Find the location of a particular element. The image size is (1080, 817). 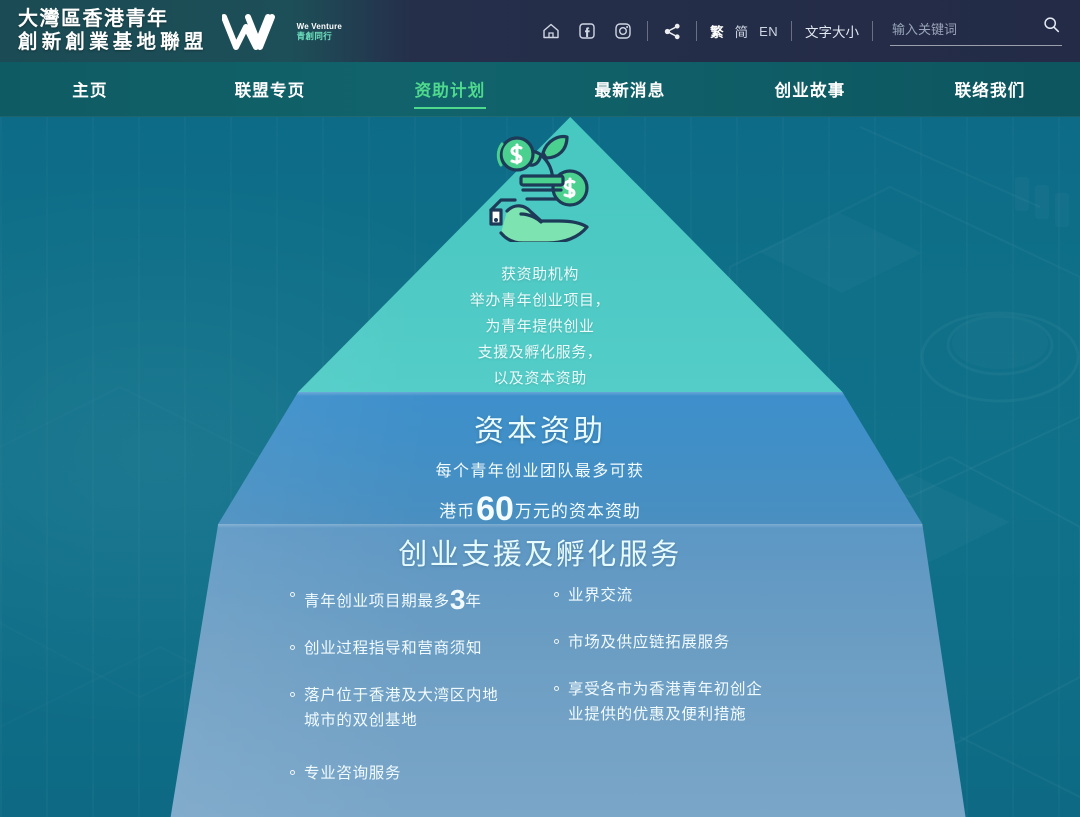

list-item-text: 享受各市为香港青年初创企 业提供的优惠及便利措施 is located at coordinates (665, 702).